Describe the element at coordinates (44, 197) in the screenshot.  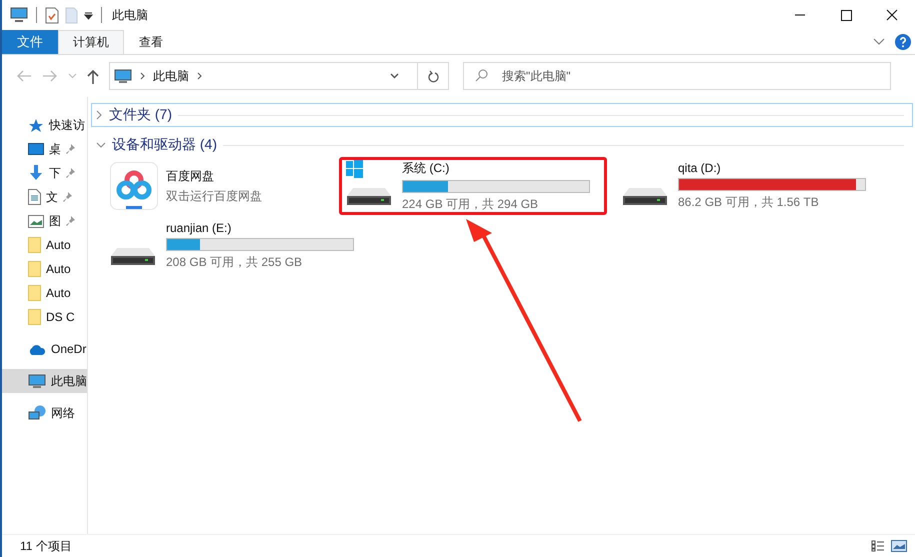
I see `nav-item: 文` at that location.